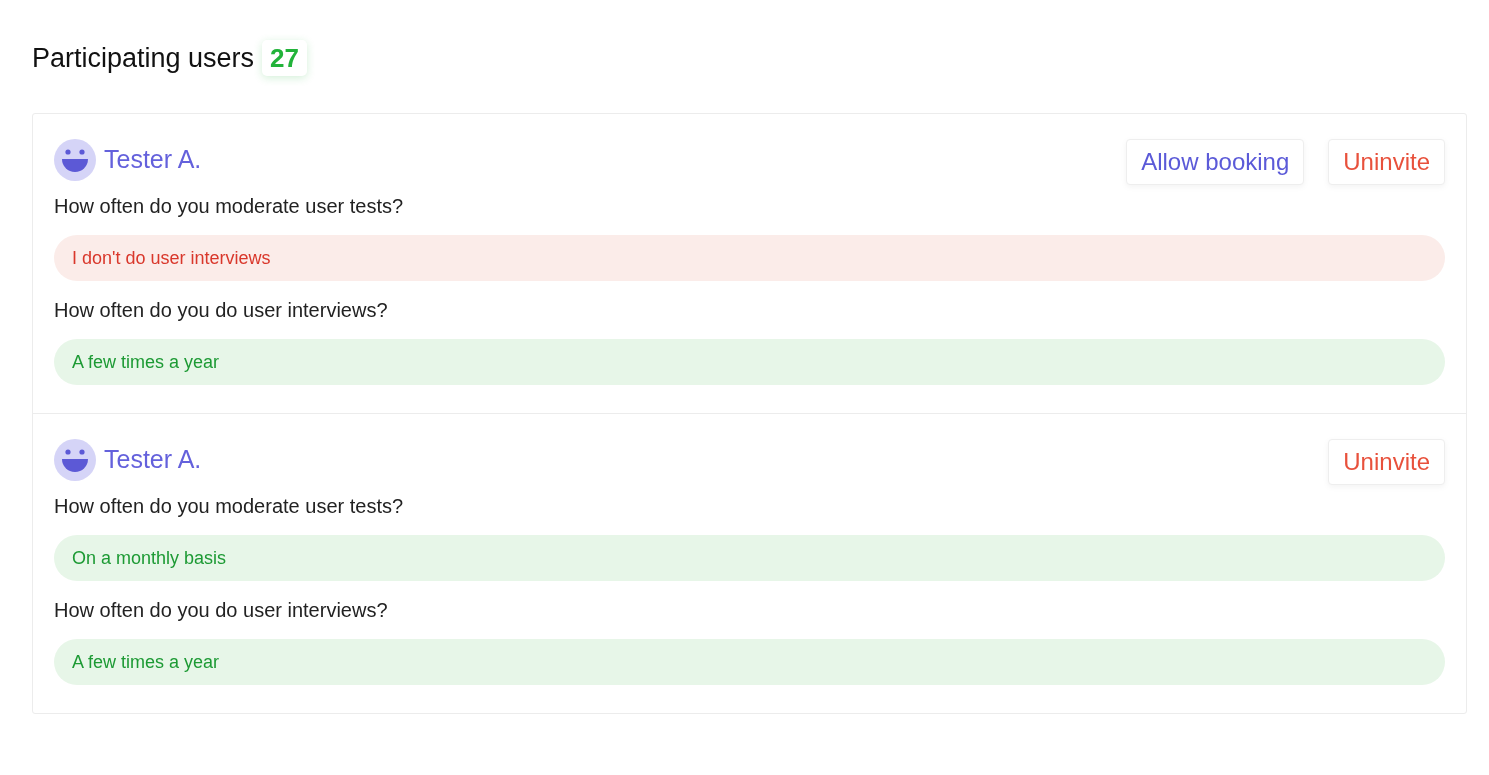 Image resolution: width=1489 pixels, height=775 pixels. What do you see at coordinates (749, 557) in the screenshot?
I see `answer-pill: On a monthly basis` at bounding box center [749, 557].